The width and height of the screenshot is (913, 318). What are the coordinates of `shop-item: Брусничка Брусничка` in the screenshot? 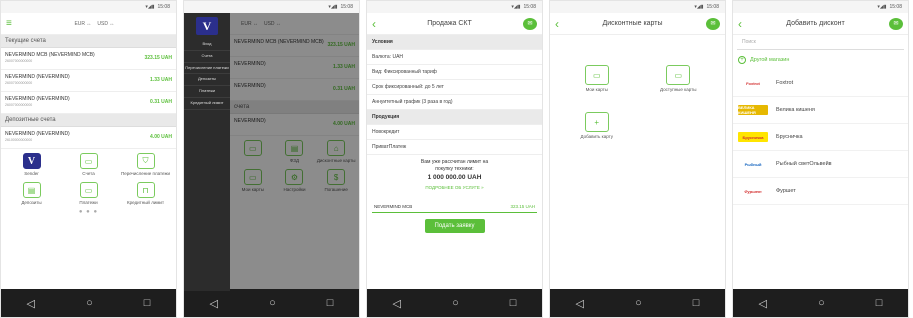 It's located at (820, 137).